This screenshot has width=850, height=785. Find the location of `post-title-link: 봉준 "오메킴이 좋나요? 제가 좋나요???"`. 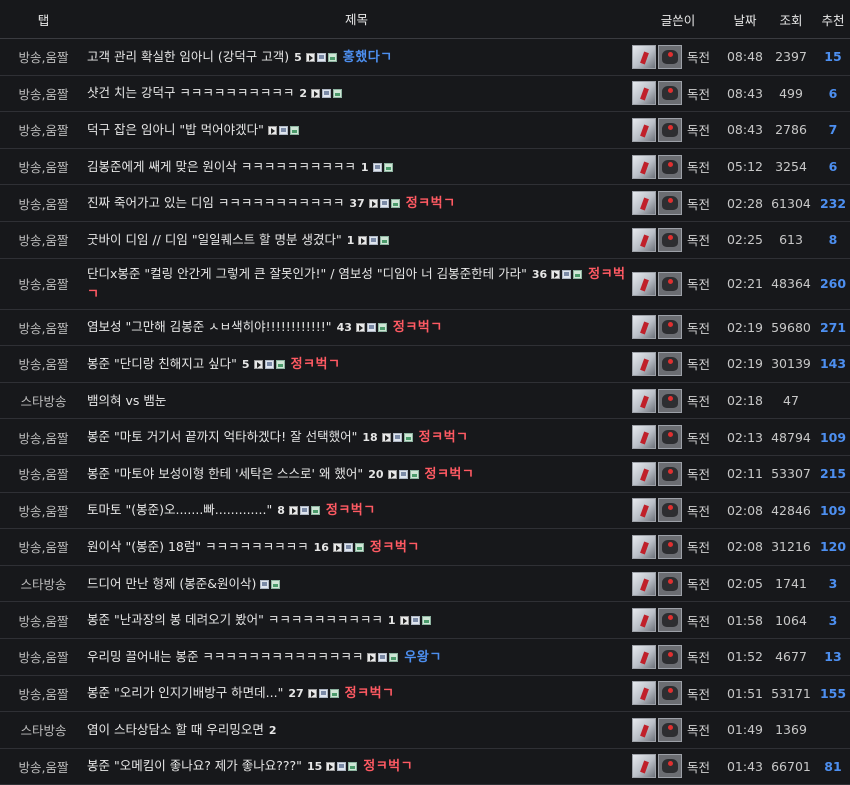

post-title-link: 봉준 "오메킴이 좋나요? 제가 좋나요???" is located at coordinates (194, 765).